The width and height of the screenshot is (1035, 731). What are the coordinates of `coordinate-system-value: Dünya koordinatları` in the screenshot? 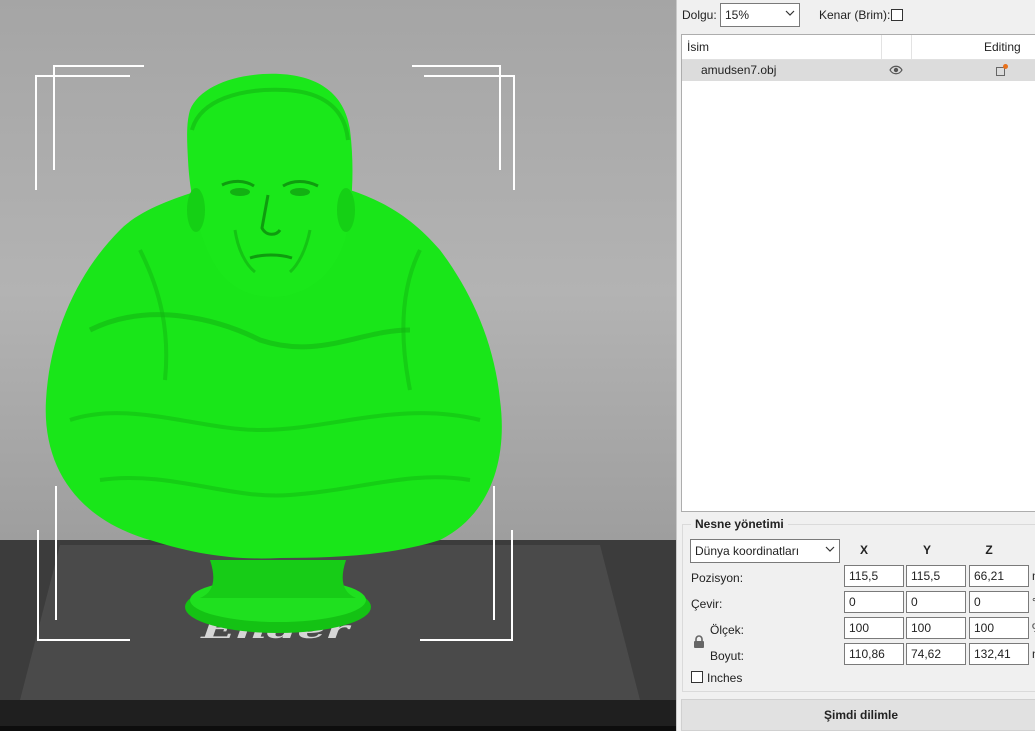 It's located at (747, 551).